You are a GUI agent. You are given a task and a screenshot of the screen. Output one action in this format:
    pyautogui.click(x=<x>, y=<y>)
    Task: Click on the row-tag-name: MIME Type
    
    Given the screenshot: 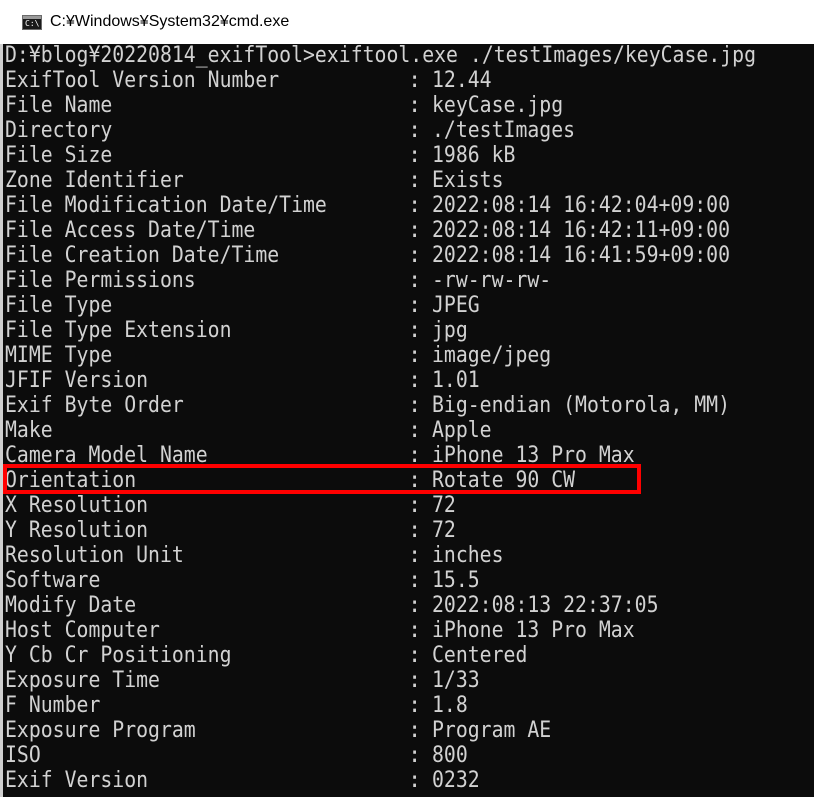 What is the action you would take?
    pyautogui.click(x=59, y=355)
    